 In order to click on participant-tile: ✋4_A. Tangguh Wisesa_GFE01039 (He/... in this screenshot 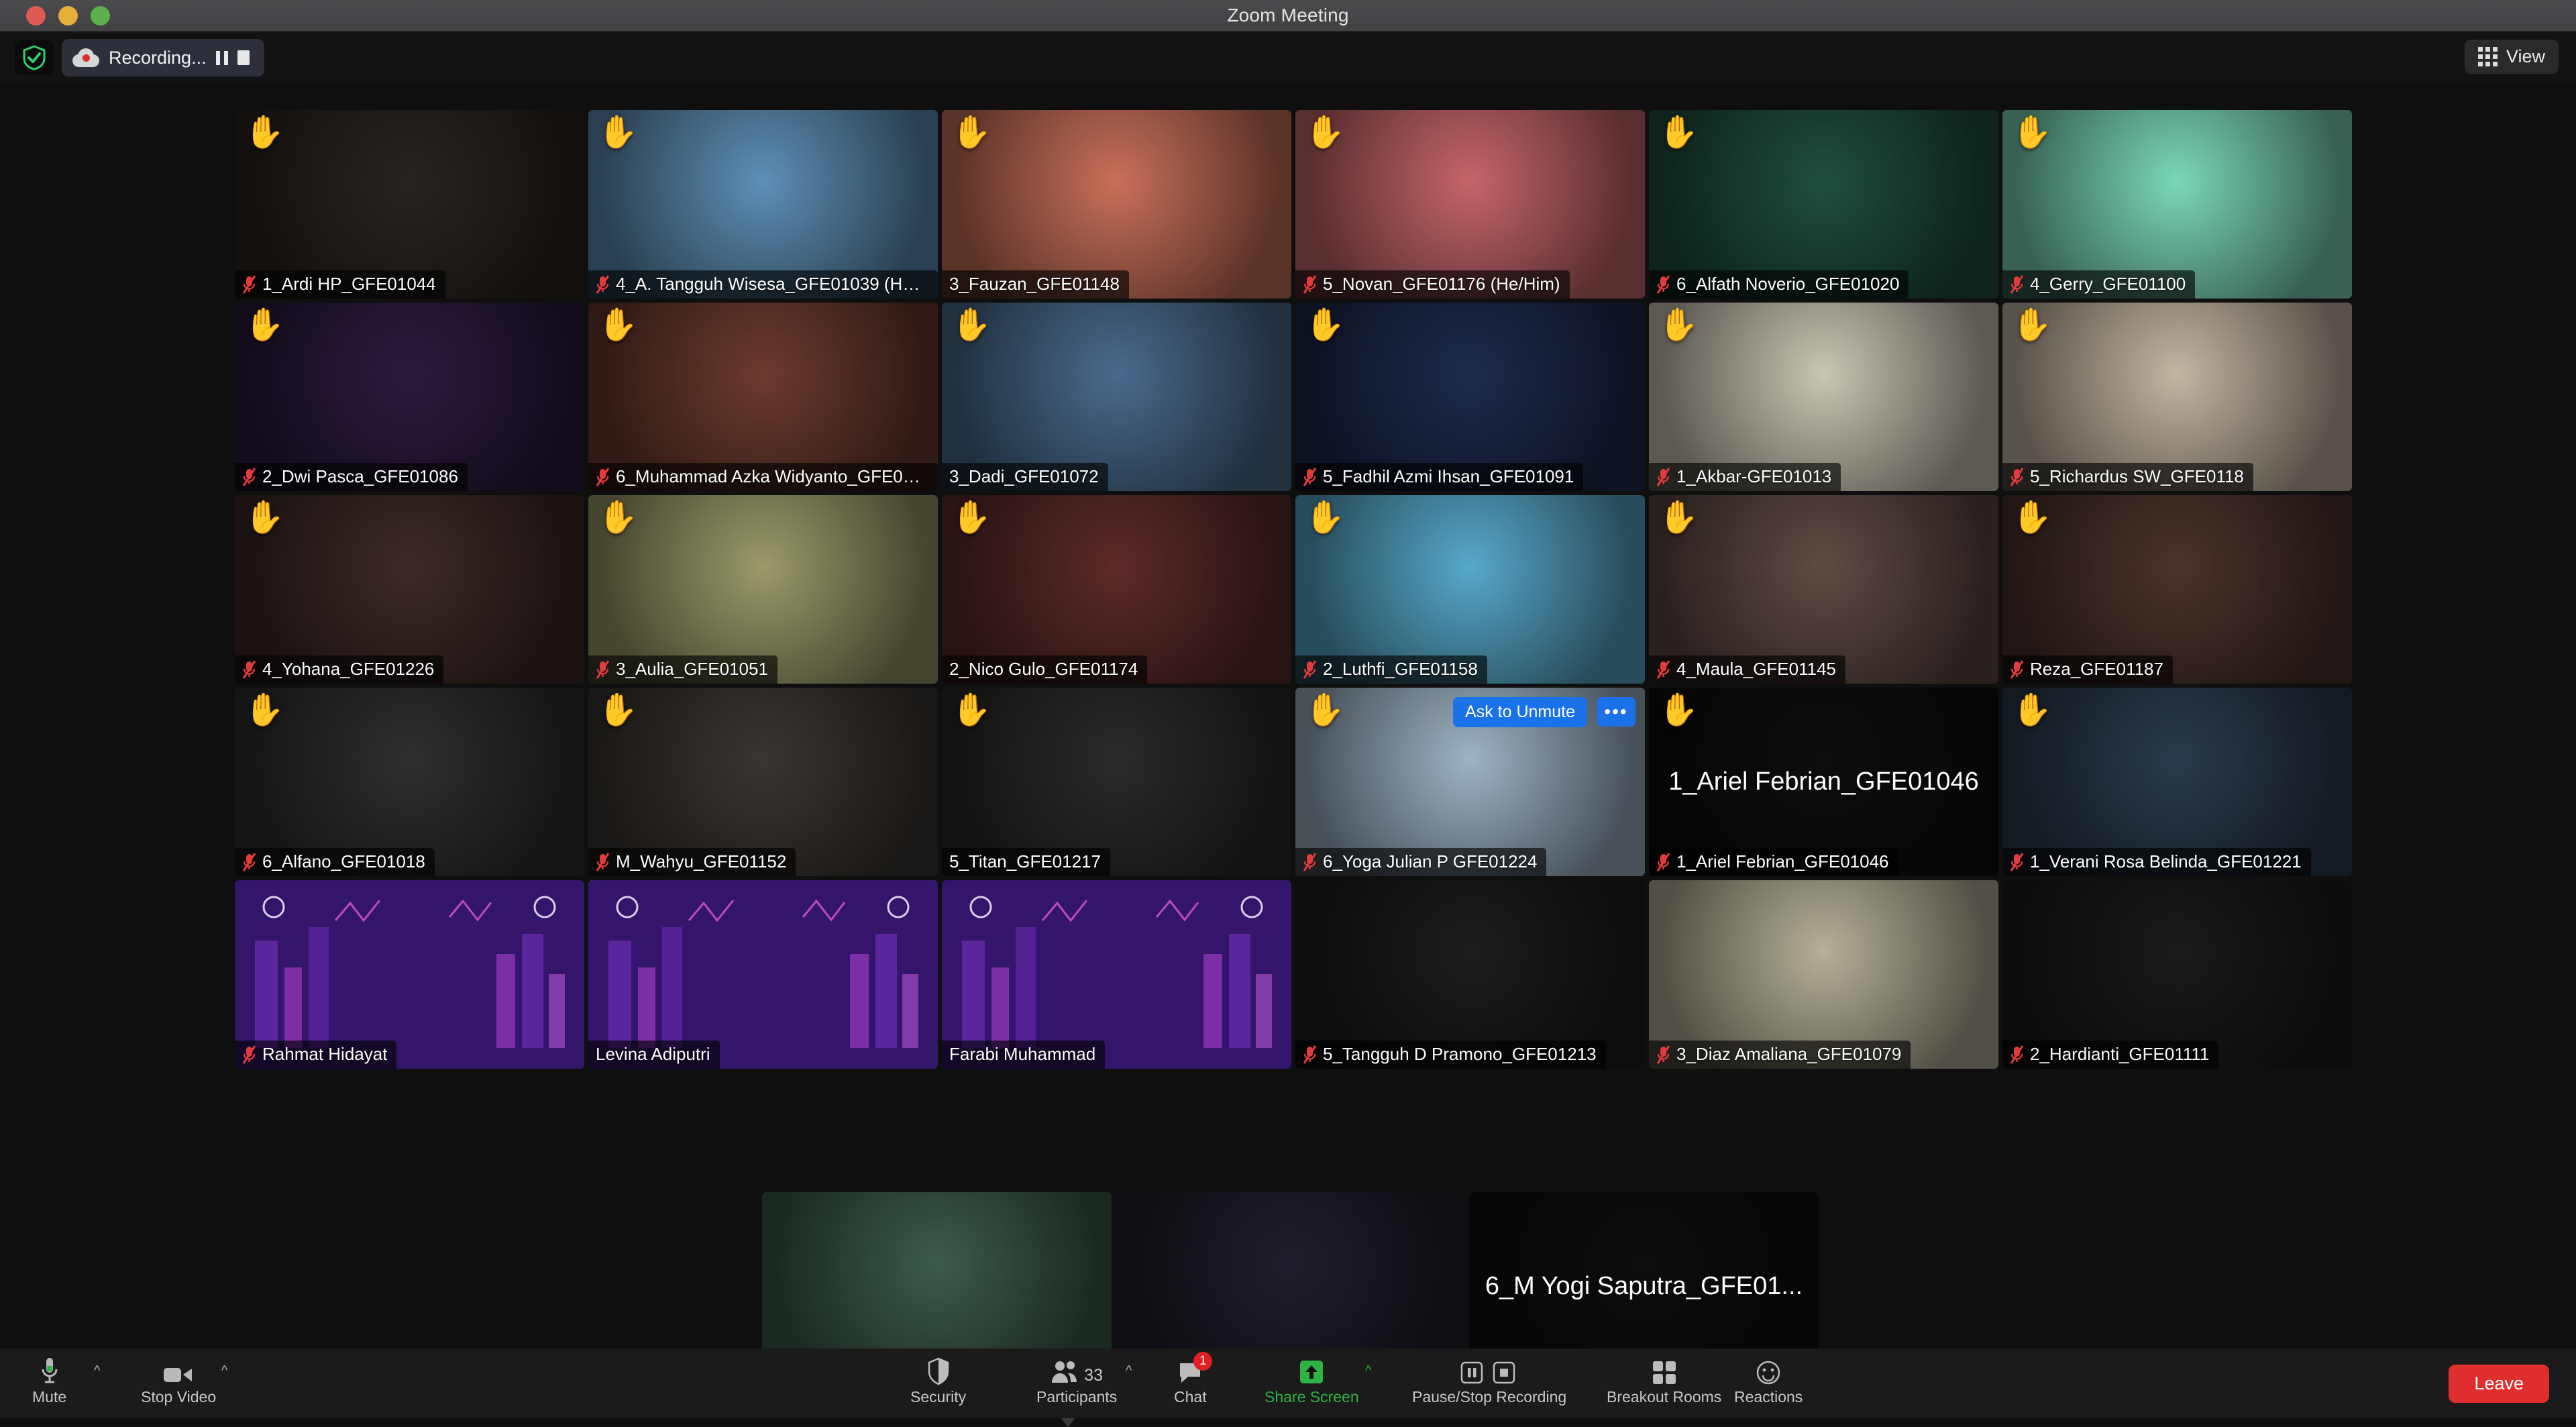, I will do `click(763, 204)`.